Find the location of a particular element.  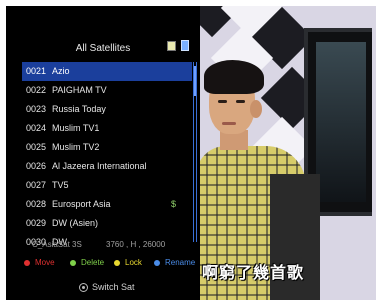

channel-number: 0026 is located at coordinates (36, 166).